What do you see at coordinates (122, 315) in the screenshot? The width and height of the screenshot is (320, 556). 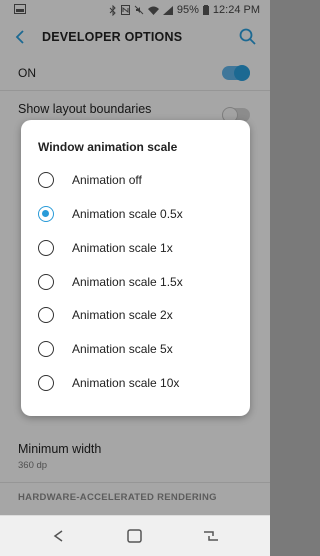 I see `option-label: Animation scale 2x` at bounding box center [122, 315].